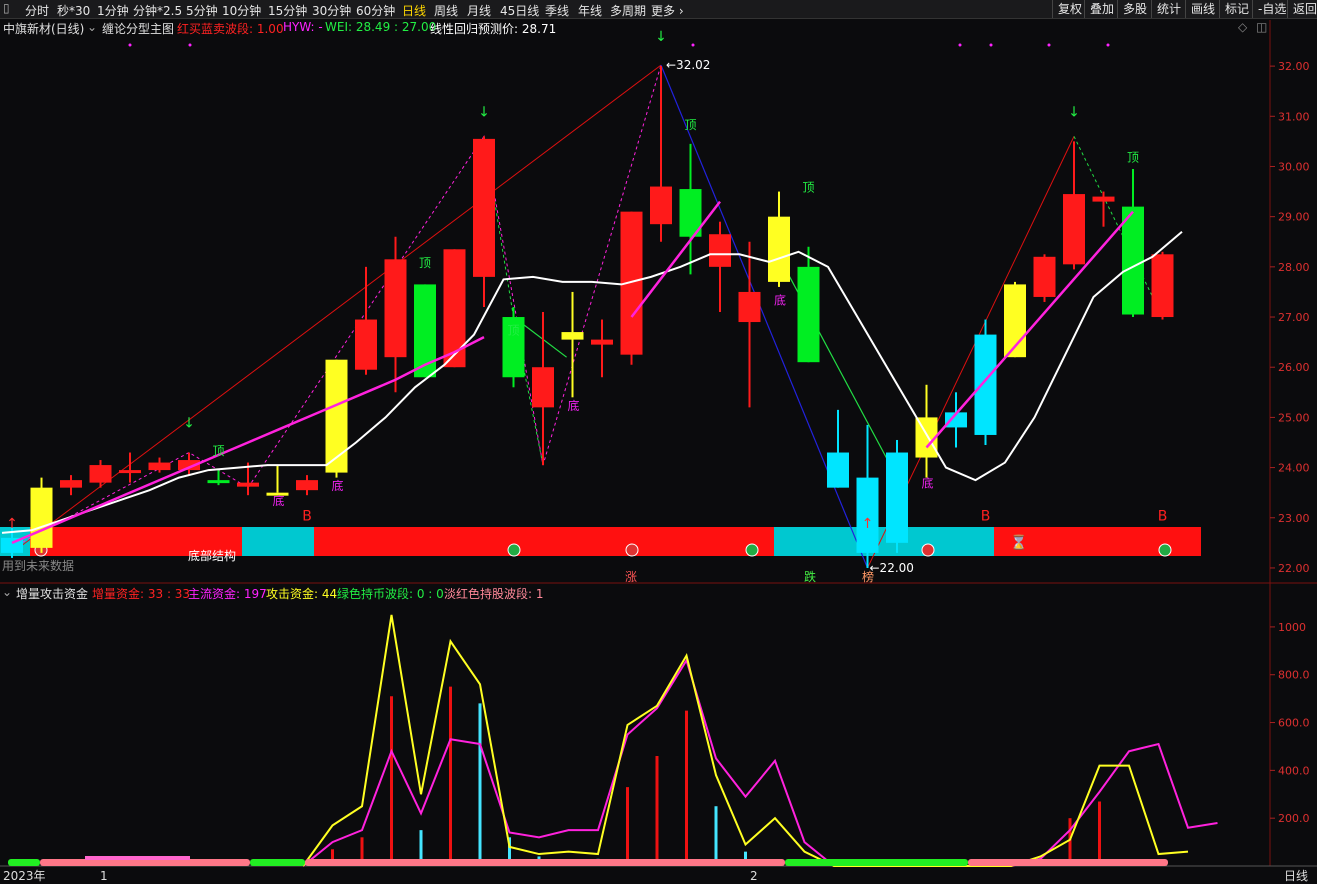 The height and width of the screenshot is (884, 1317). What do you see at coordinates (690, 125) in the screenshot?
I see `top-label-3: 顶` at bounding box center [690, 125].